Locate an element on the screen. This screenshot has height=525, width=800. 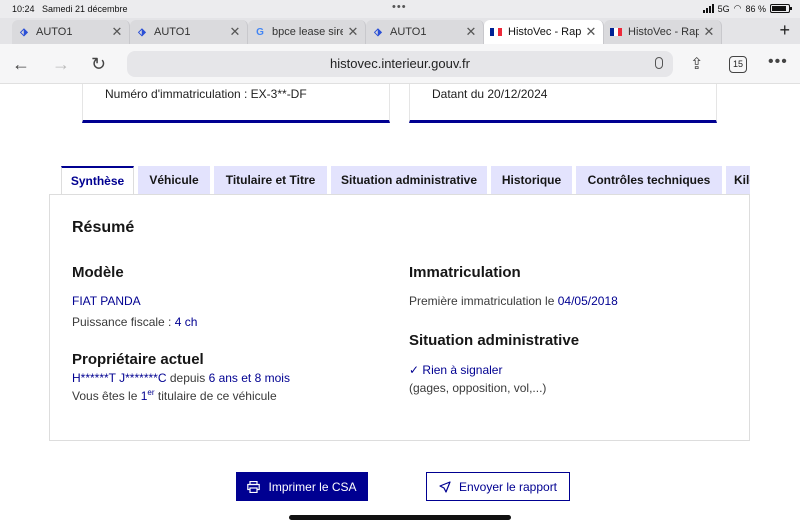
situation-status: ✓ Rien à signaler is located at coordinates (455, 370).